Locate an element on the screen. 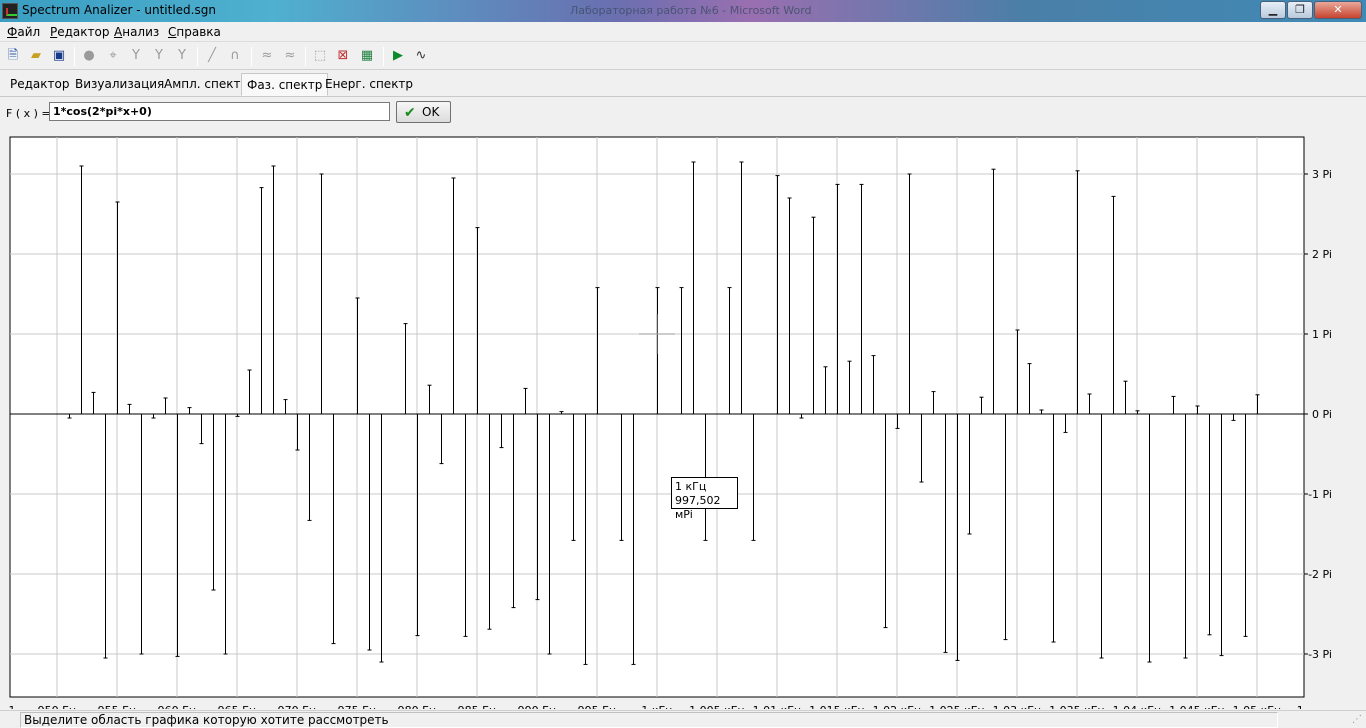  tab-amplitude-spectrum: Ампл. спектр is located at coordinates (206, 84).